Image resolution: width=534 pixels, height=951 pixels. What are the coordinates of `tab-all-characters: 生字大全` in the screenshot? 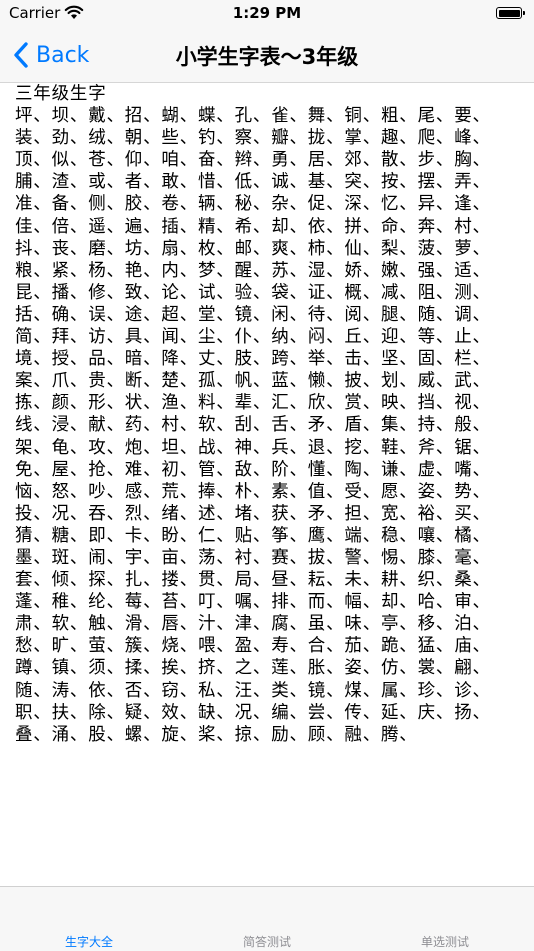 It's located at (89, 941).